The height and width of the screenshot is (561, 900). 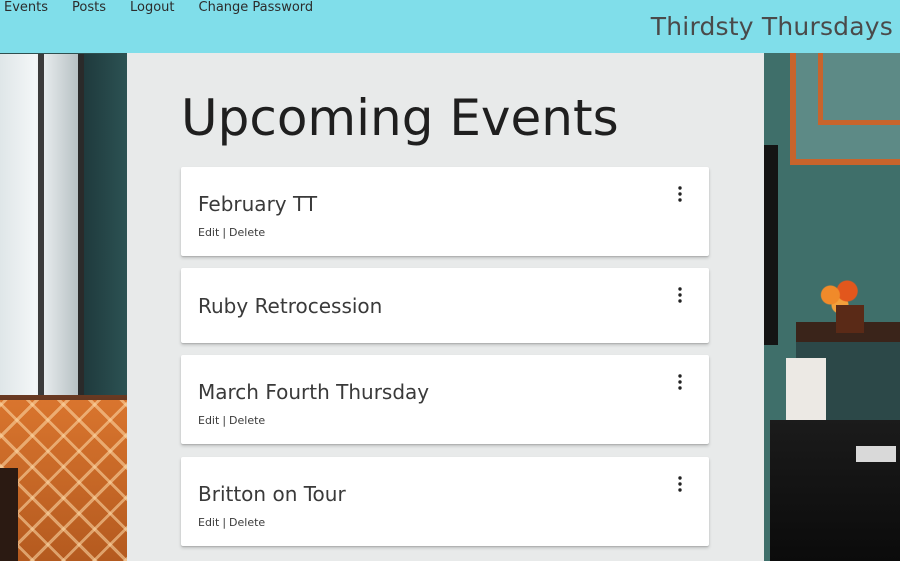 I want to click on nav-link-logout: Logout, so click(x=152, y=8).